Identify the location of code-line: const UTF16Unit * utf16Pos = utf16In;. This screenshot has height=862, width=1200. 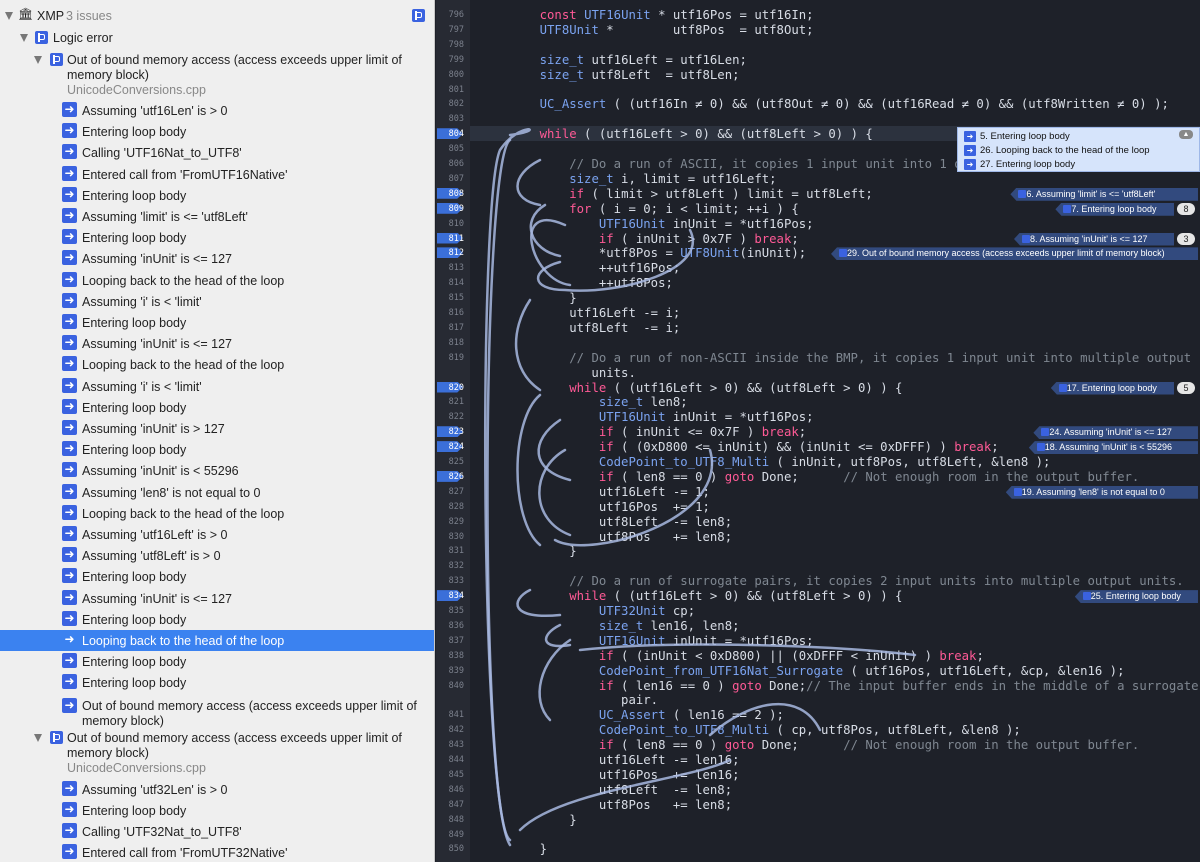
(676, 15).